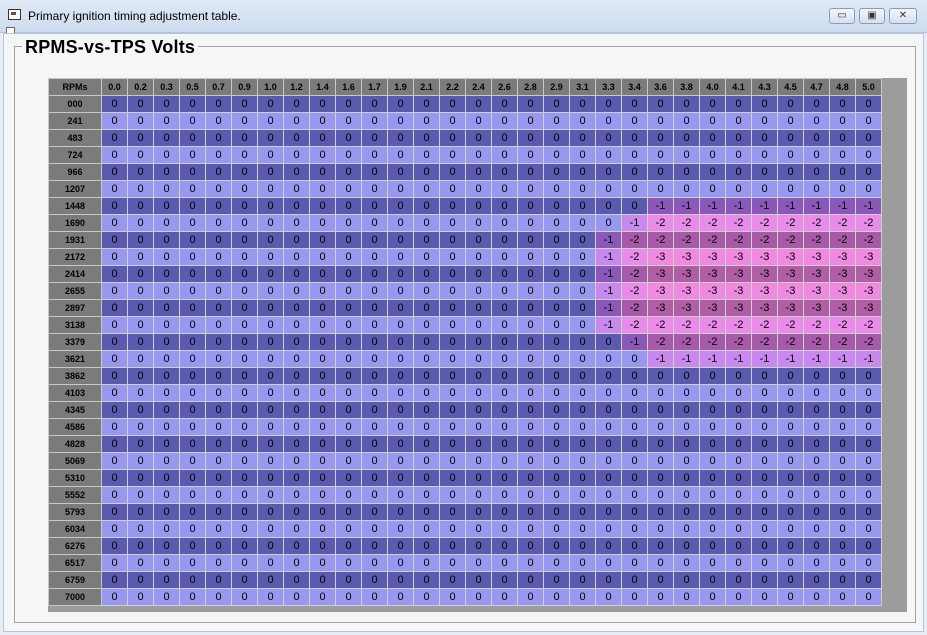 The width and height of the screenshot is (927, 635). I want to click on column-header: 1.2, so click(296, 87).